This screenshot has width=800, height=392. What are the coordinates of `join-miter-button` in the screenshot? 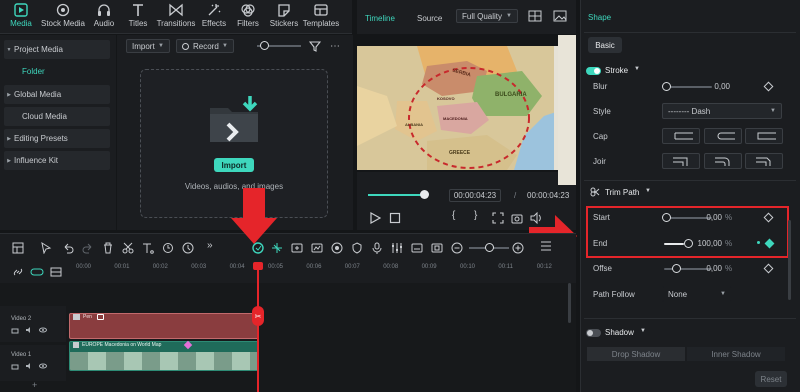 It's located at (681, 161).